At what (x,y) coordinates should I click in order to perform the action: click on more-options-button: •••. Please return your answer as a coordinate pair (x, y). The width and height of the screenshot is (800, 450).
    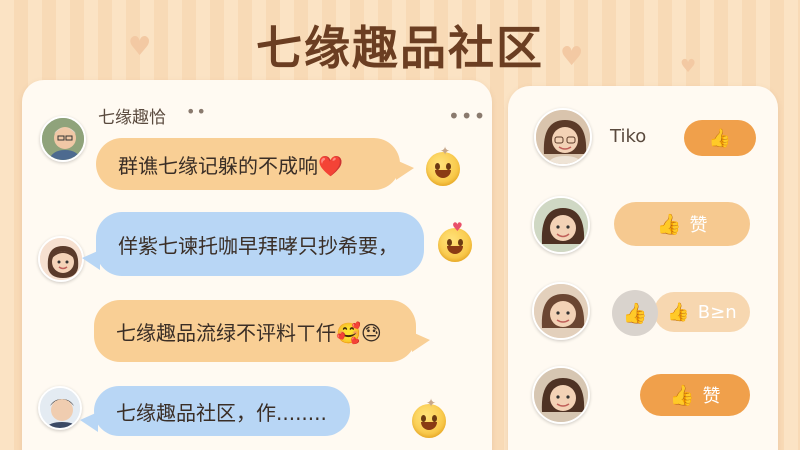
    Looking at the image, I should click on (467, 116).